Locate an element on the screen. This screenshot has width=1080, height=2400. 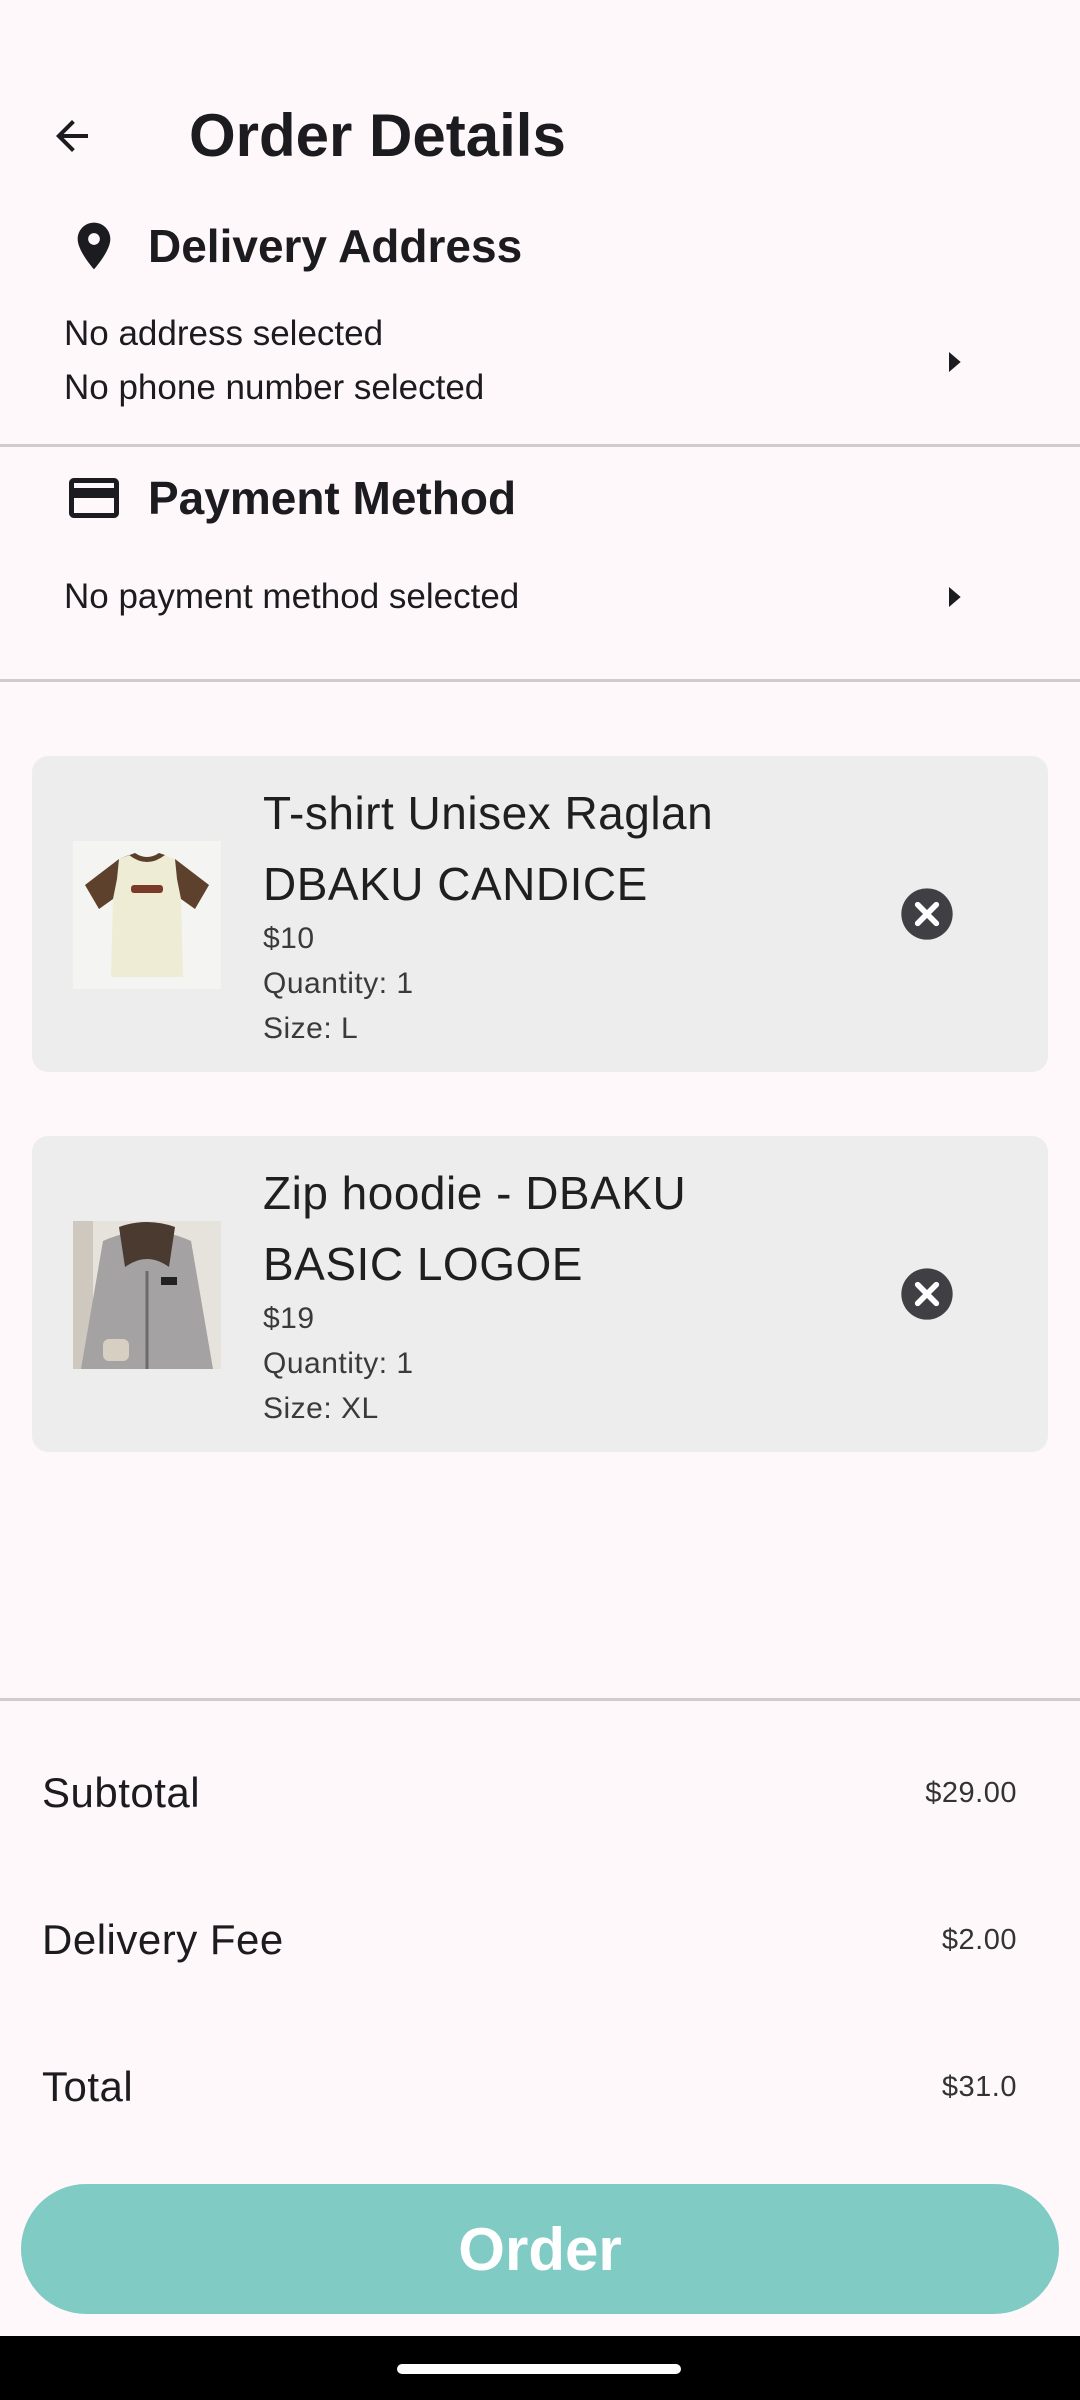
credit-card-icon is located at coordinates (94, 498).